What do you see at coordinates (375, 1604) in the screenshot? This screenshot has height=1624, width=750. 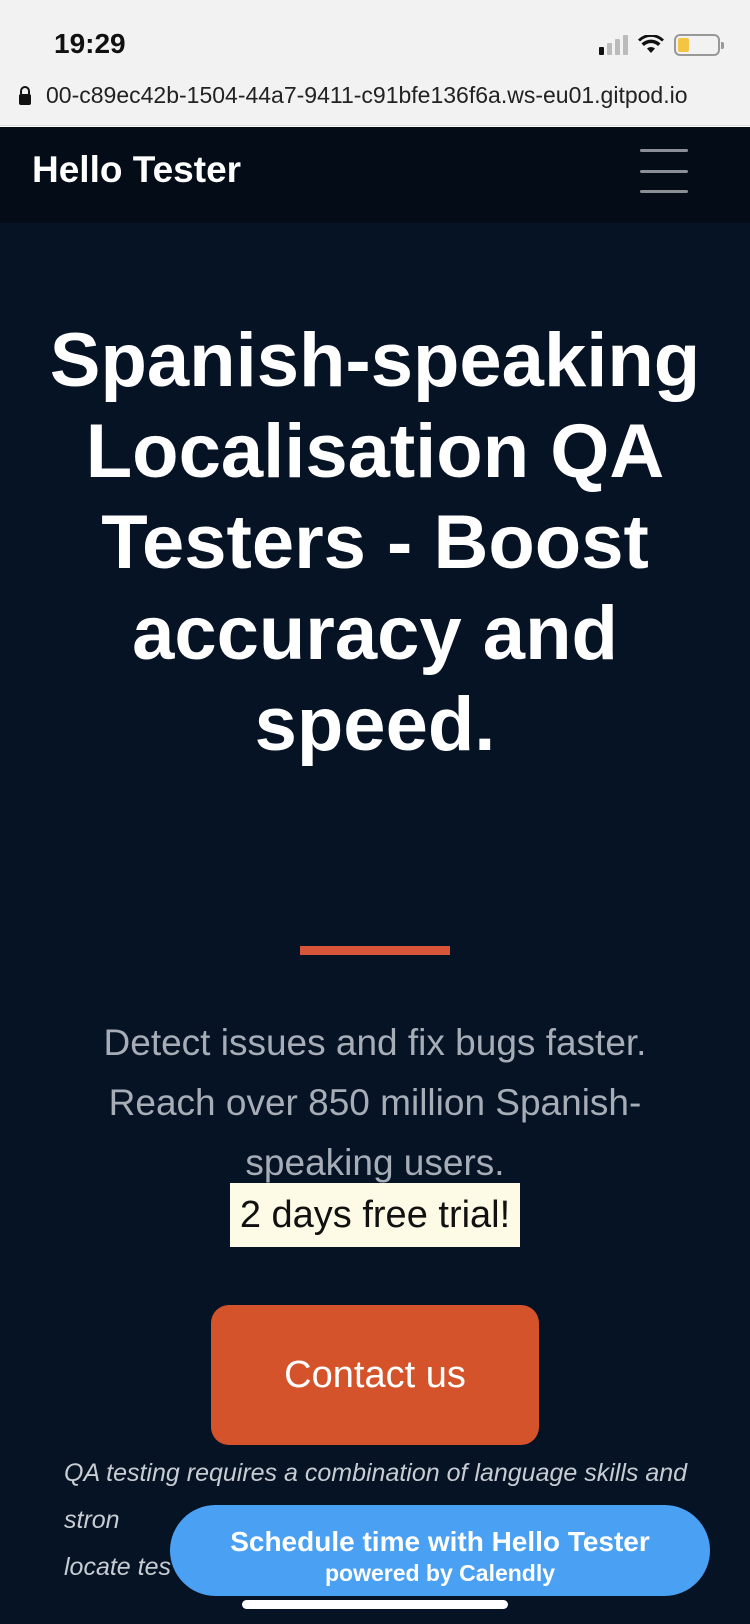 I see `home-indicator` at bounding box center [375, 1604].